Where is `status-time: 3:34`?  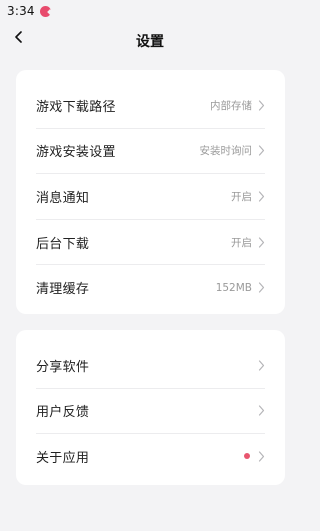
status-time: 3:34 is located at coordinates (21, 11).